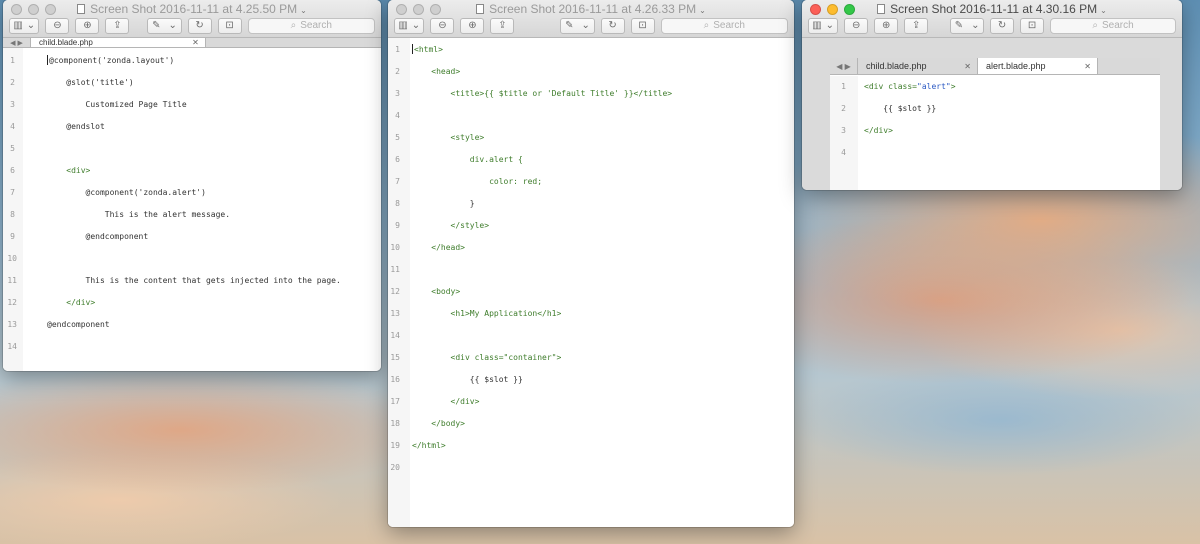  I want to click on tab-bar: ◀ ▶ child.blade.php ✕ alert.blade.php ✕, so click(995, 66).